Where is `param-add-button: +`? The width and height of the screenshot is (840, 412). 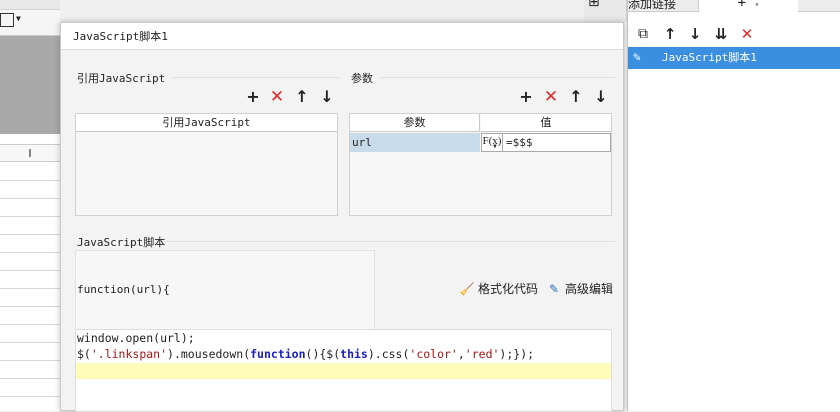
param-add-button: + is located at coordinates (526, 97).